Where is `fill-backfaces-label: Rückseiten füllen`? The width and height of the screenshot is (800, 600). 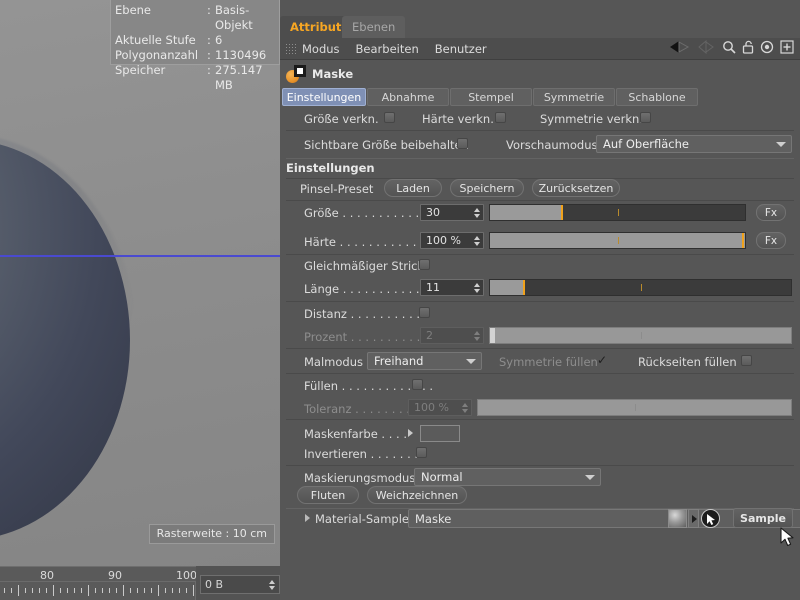
fill-backfaces-label: Rückseiten füllen is located at coordinates (687, 362).